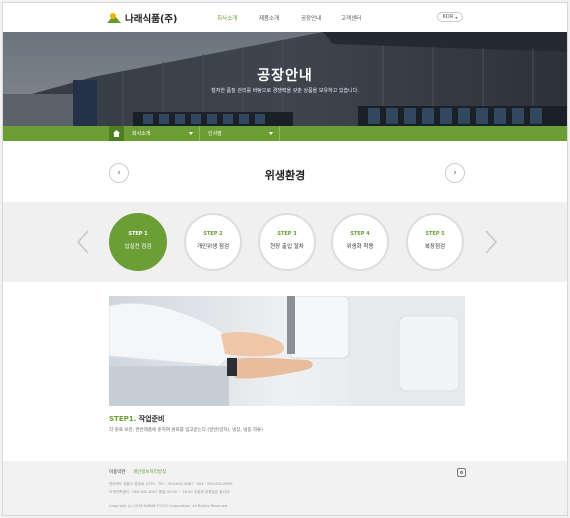 The height and width of the screenshot is (518, 570). I want to click on step-4: STEP 4 위생화 착용, so click(360, 242).